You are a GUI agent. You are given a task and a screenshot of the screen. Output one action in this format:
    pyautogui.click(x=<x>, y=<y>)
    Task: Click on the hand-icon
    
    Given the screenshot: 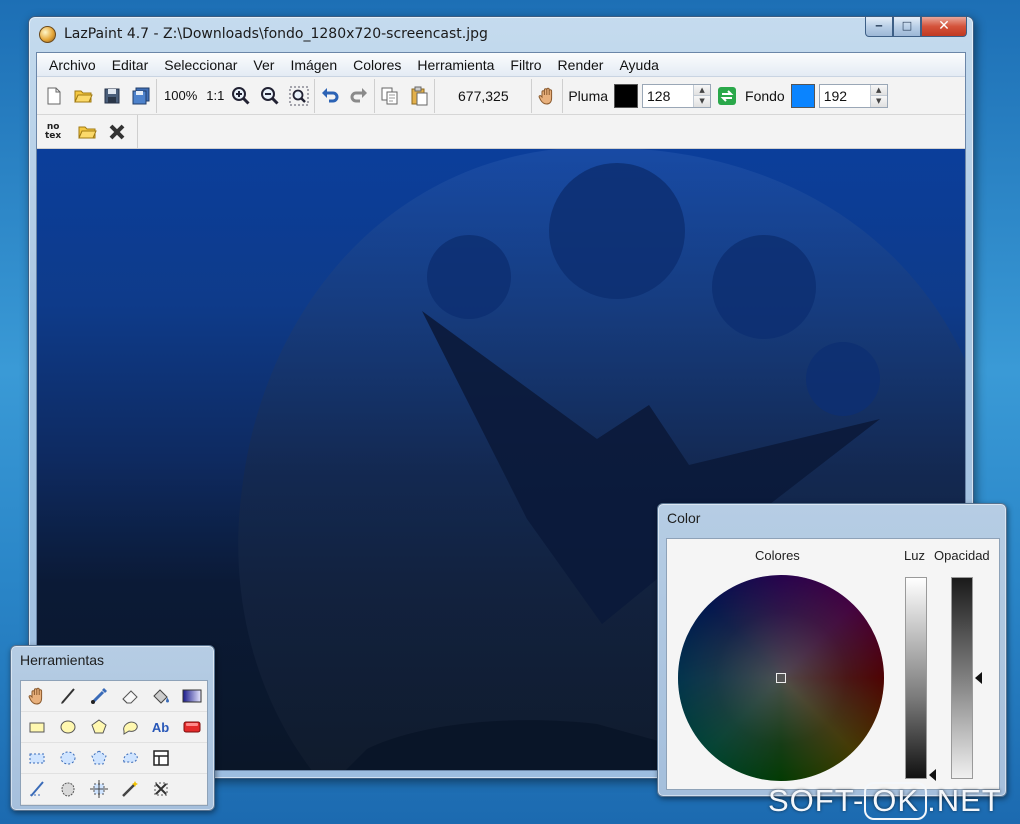 What is the action you would take?
    pyautogui.click(x=547, y=96)
    